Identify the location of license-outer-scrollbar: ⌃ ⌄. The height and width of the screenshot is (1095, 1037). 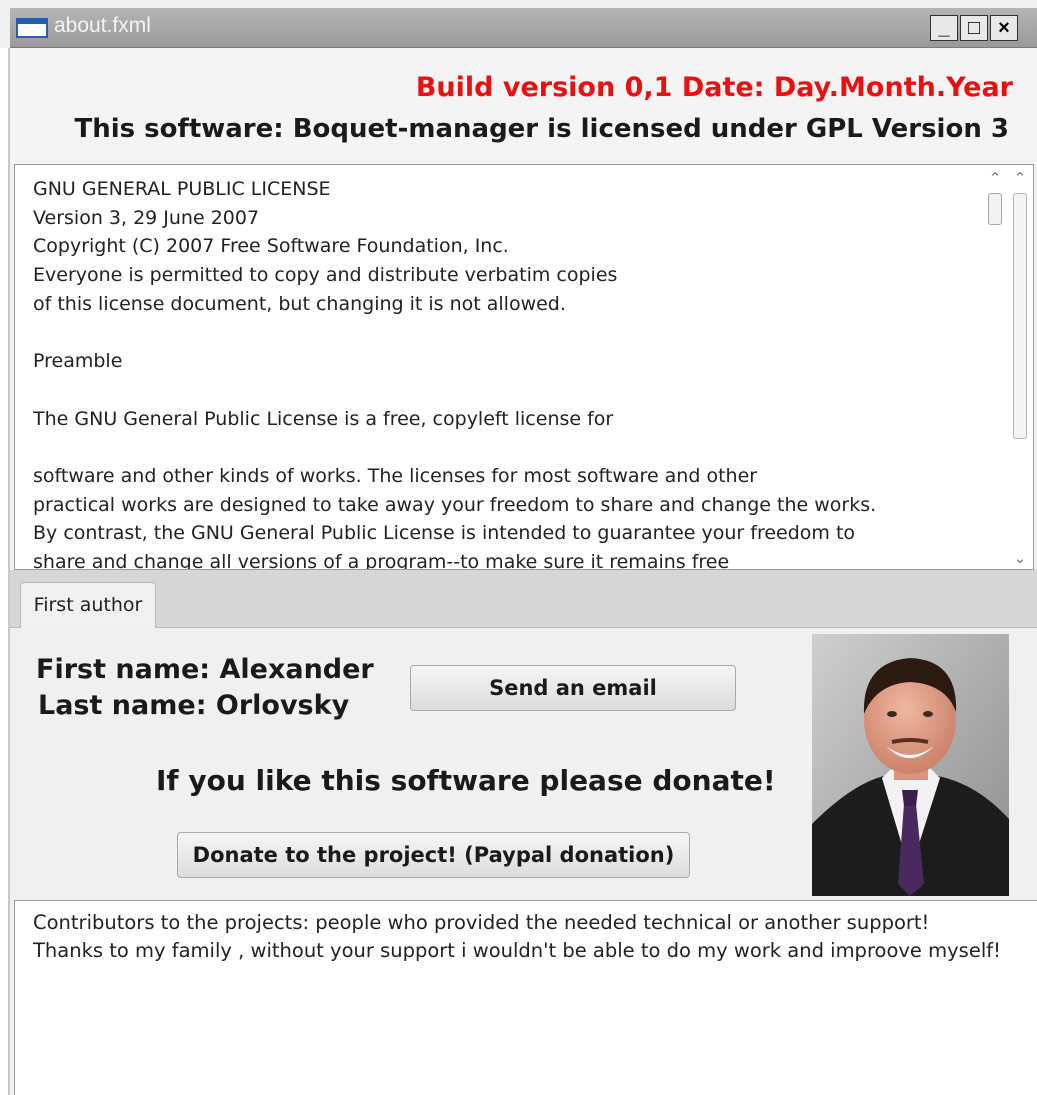
(1020, 367).